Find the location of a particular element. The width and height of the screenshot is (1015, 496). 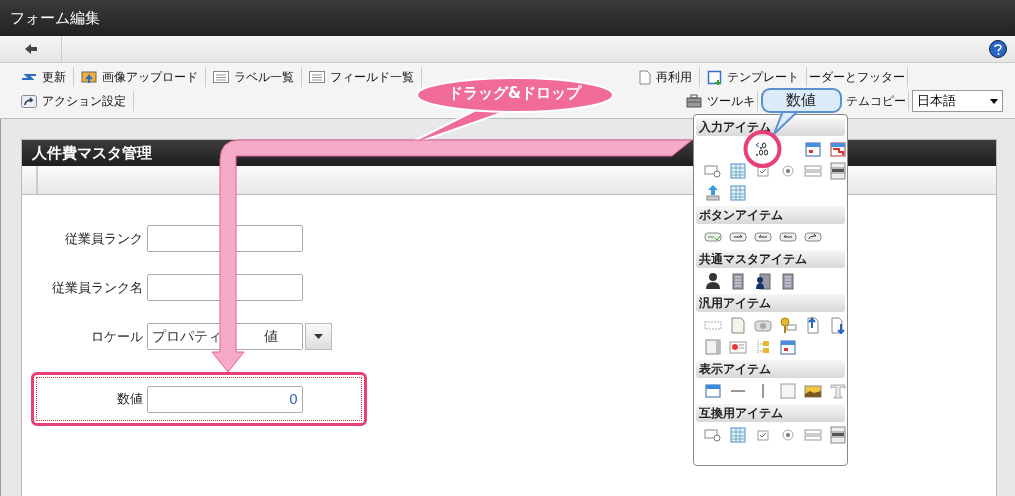

dropdown-button is located at coordinates (318, 336).